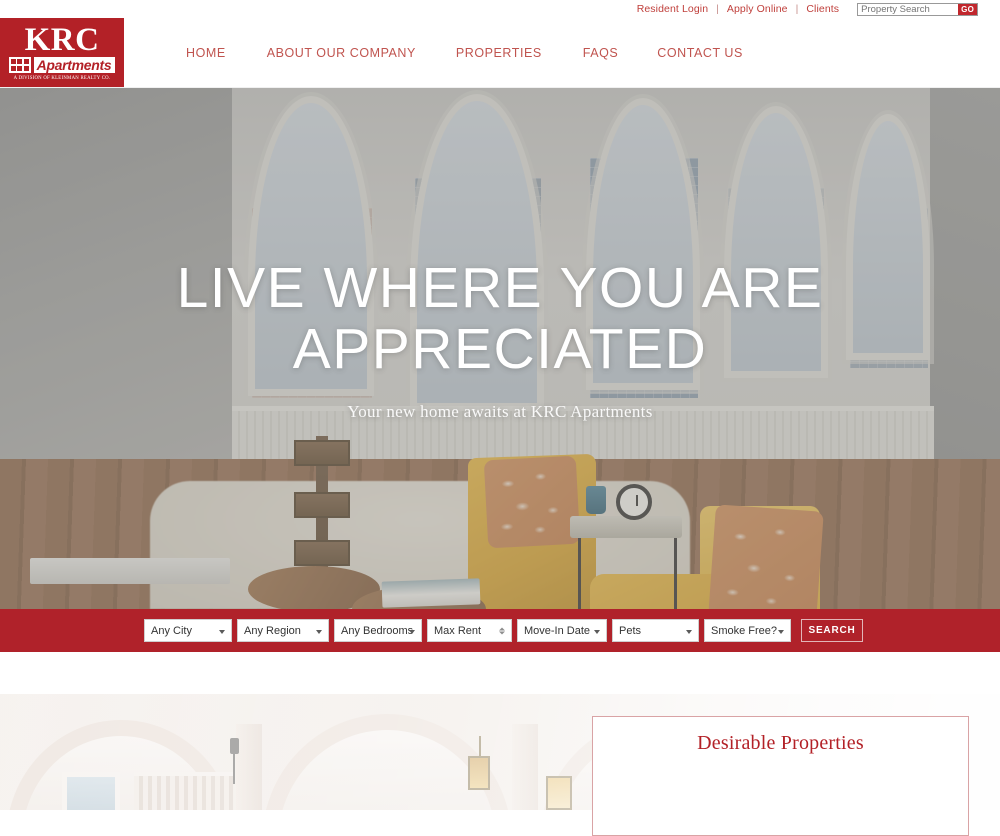  I want to click on clients-link: Clients, so click(822, 9).